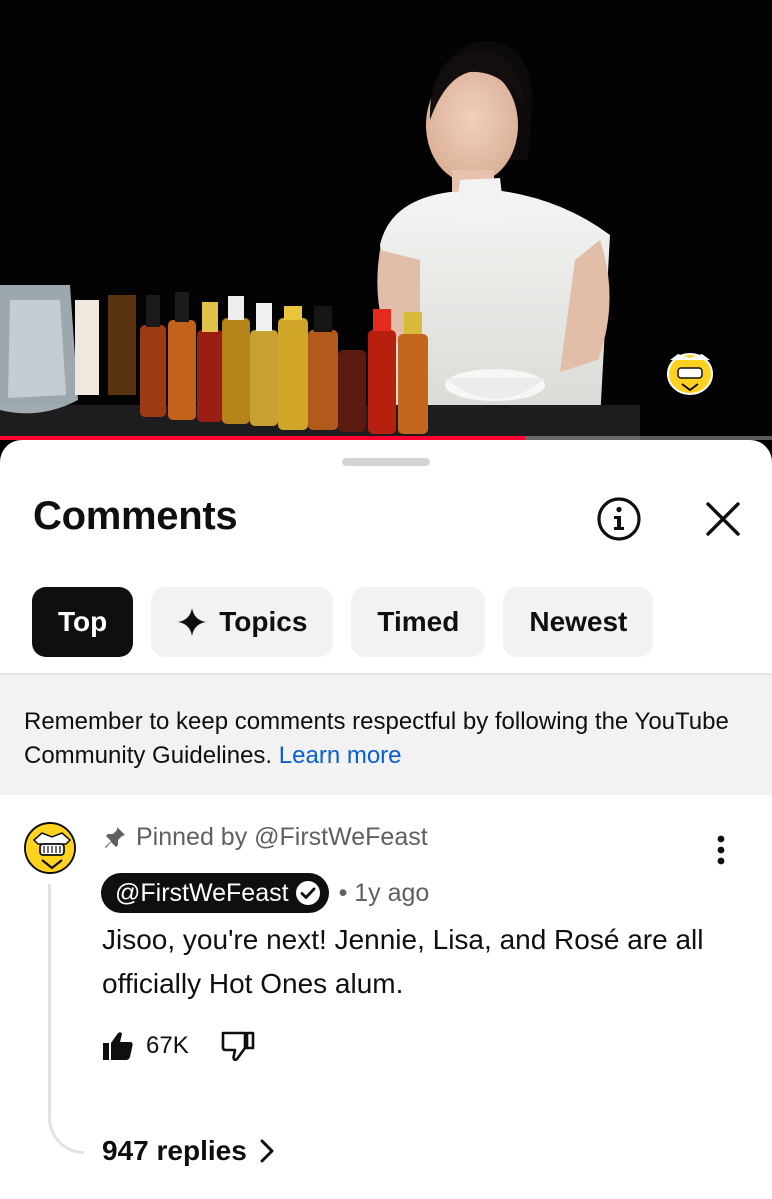 The image size is (772, 1199). I want to click on close-icon, so click(723, 519).